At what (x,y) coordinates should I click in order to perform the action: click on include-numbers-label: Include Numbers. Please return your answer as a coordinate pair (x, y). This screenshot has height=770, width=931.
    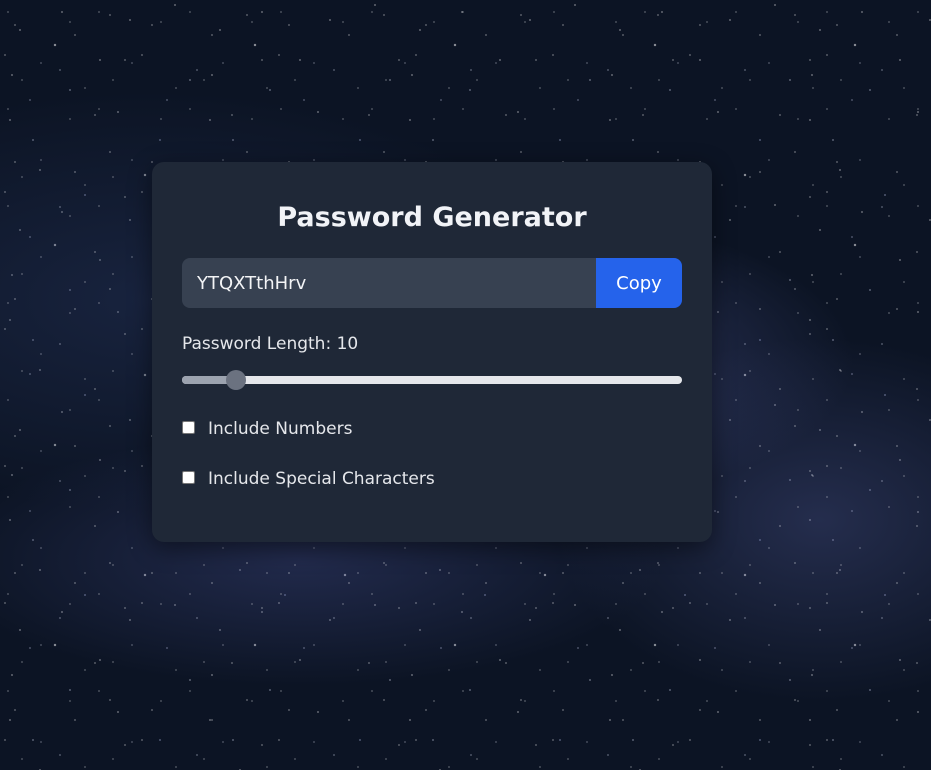
    Looking at the image, I should click on (280, 429).